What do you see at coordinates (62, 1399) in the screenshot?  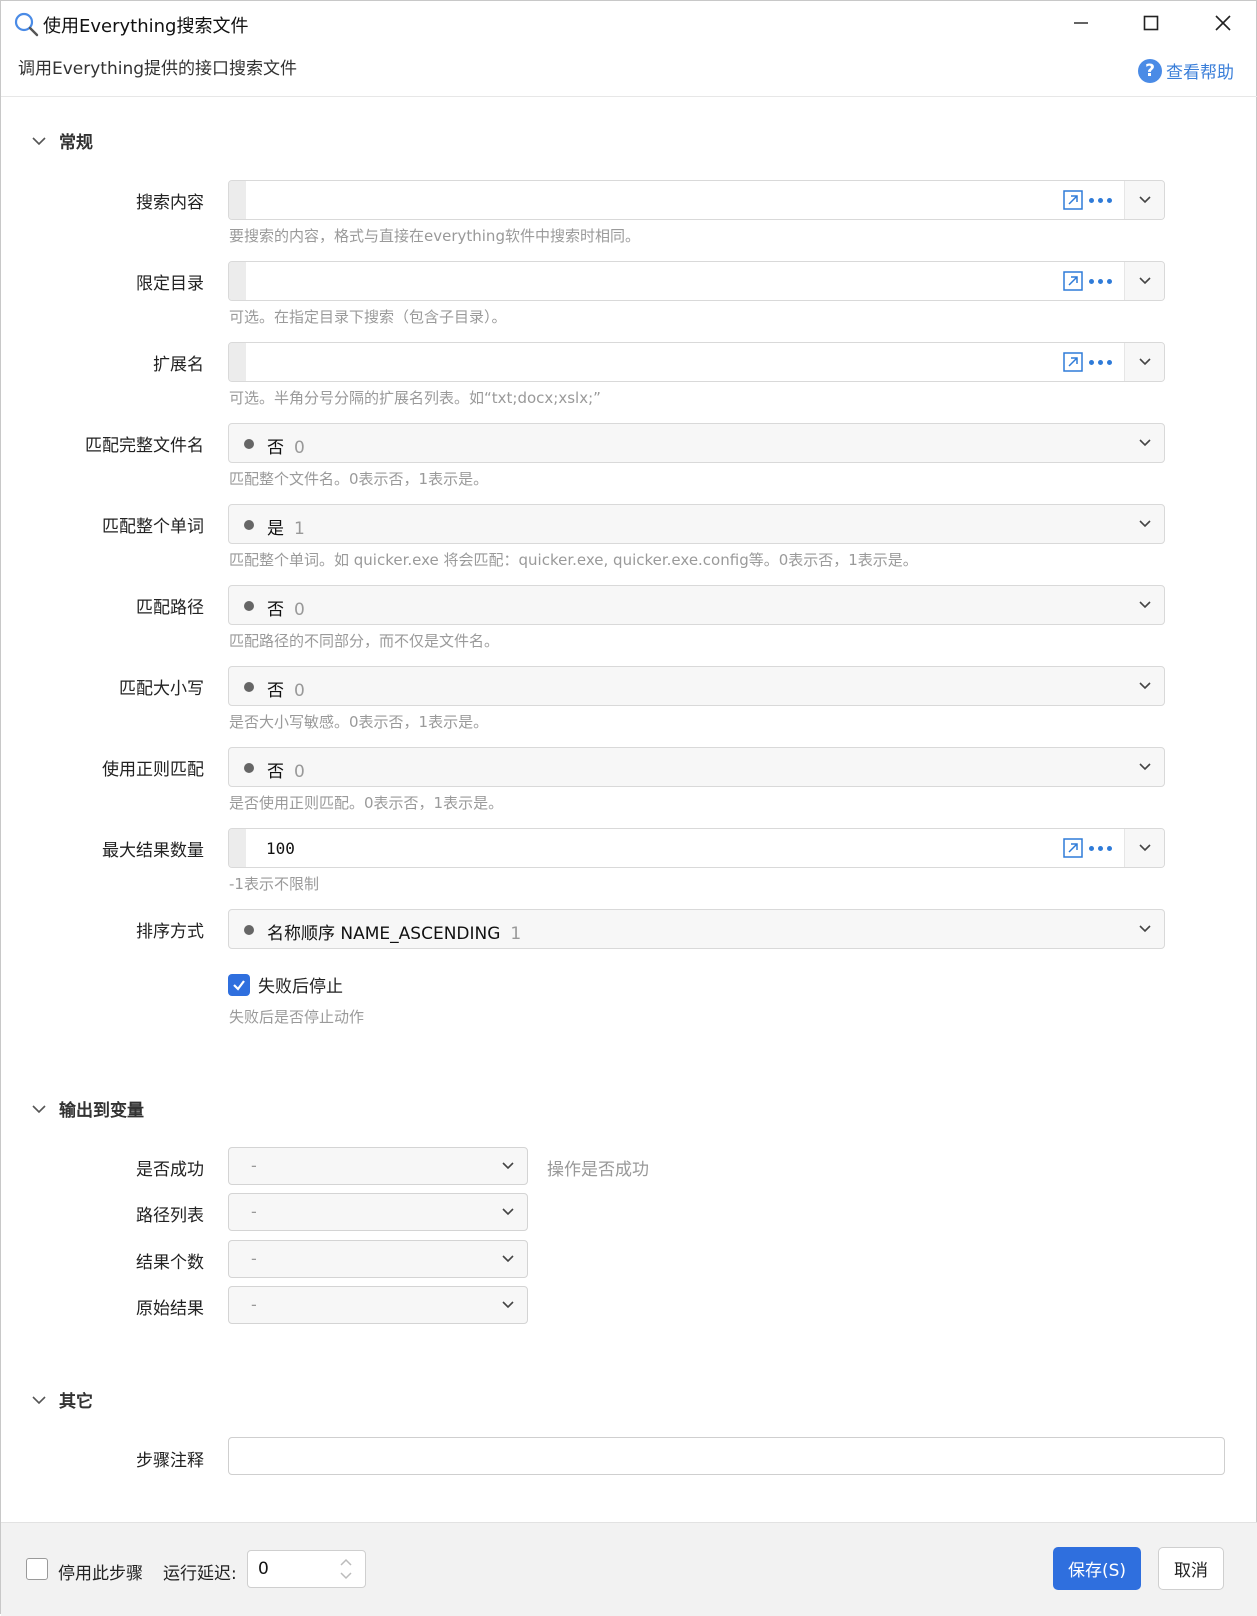 I see `section-other-header: 其它` at bounding box center [62, 1399].